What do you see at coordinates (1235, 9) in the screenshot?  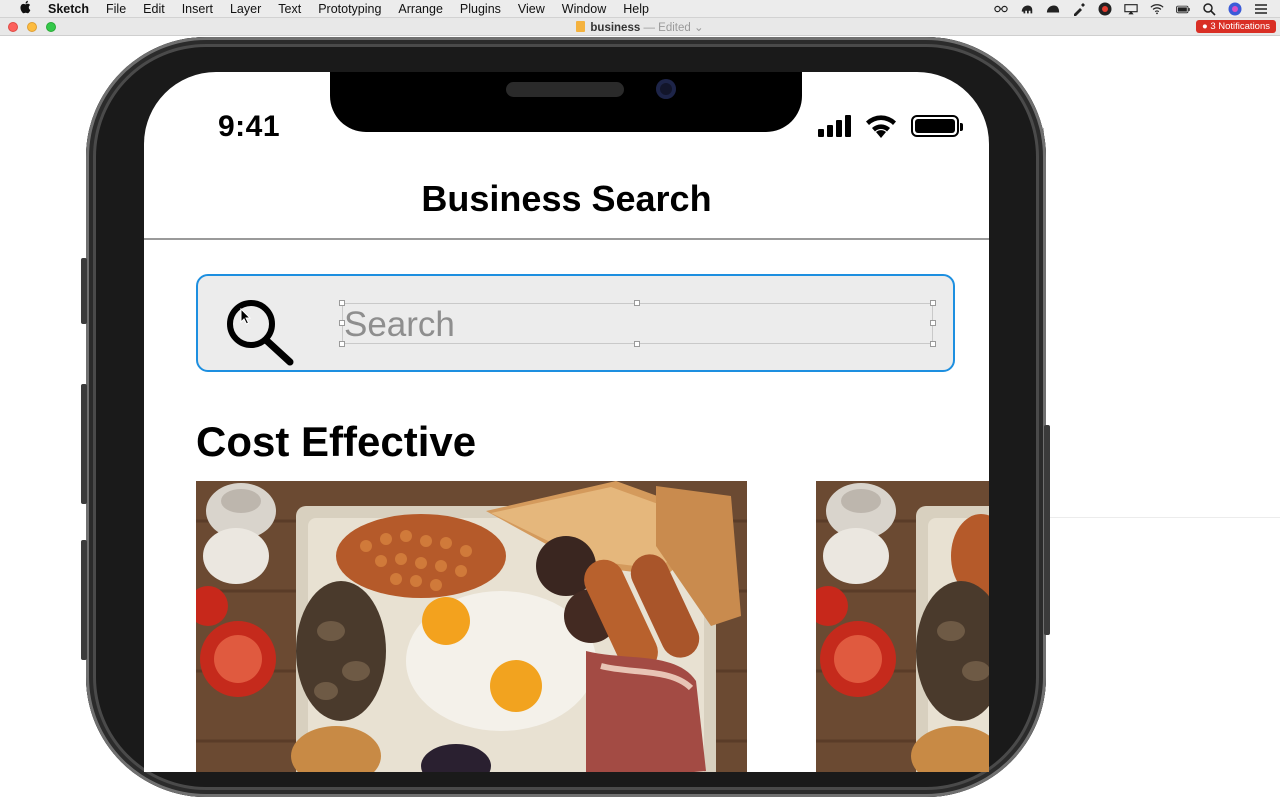 I see `siri-icon` at bounding box center [1235, 9].